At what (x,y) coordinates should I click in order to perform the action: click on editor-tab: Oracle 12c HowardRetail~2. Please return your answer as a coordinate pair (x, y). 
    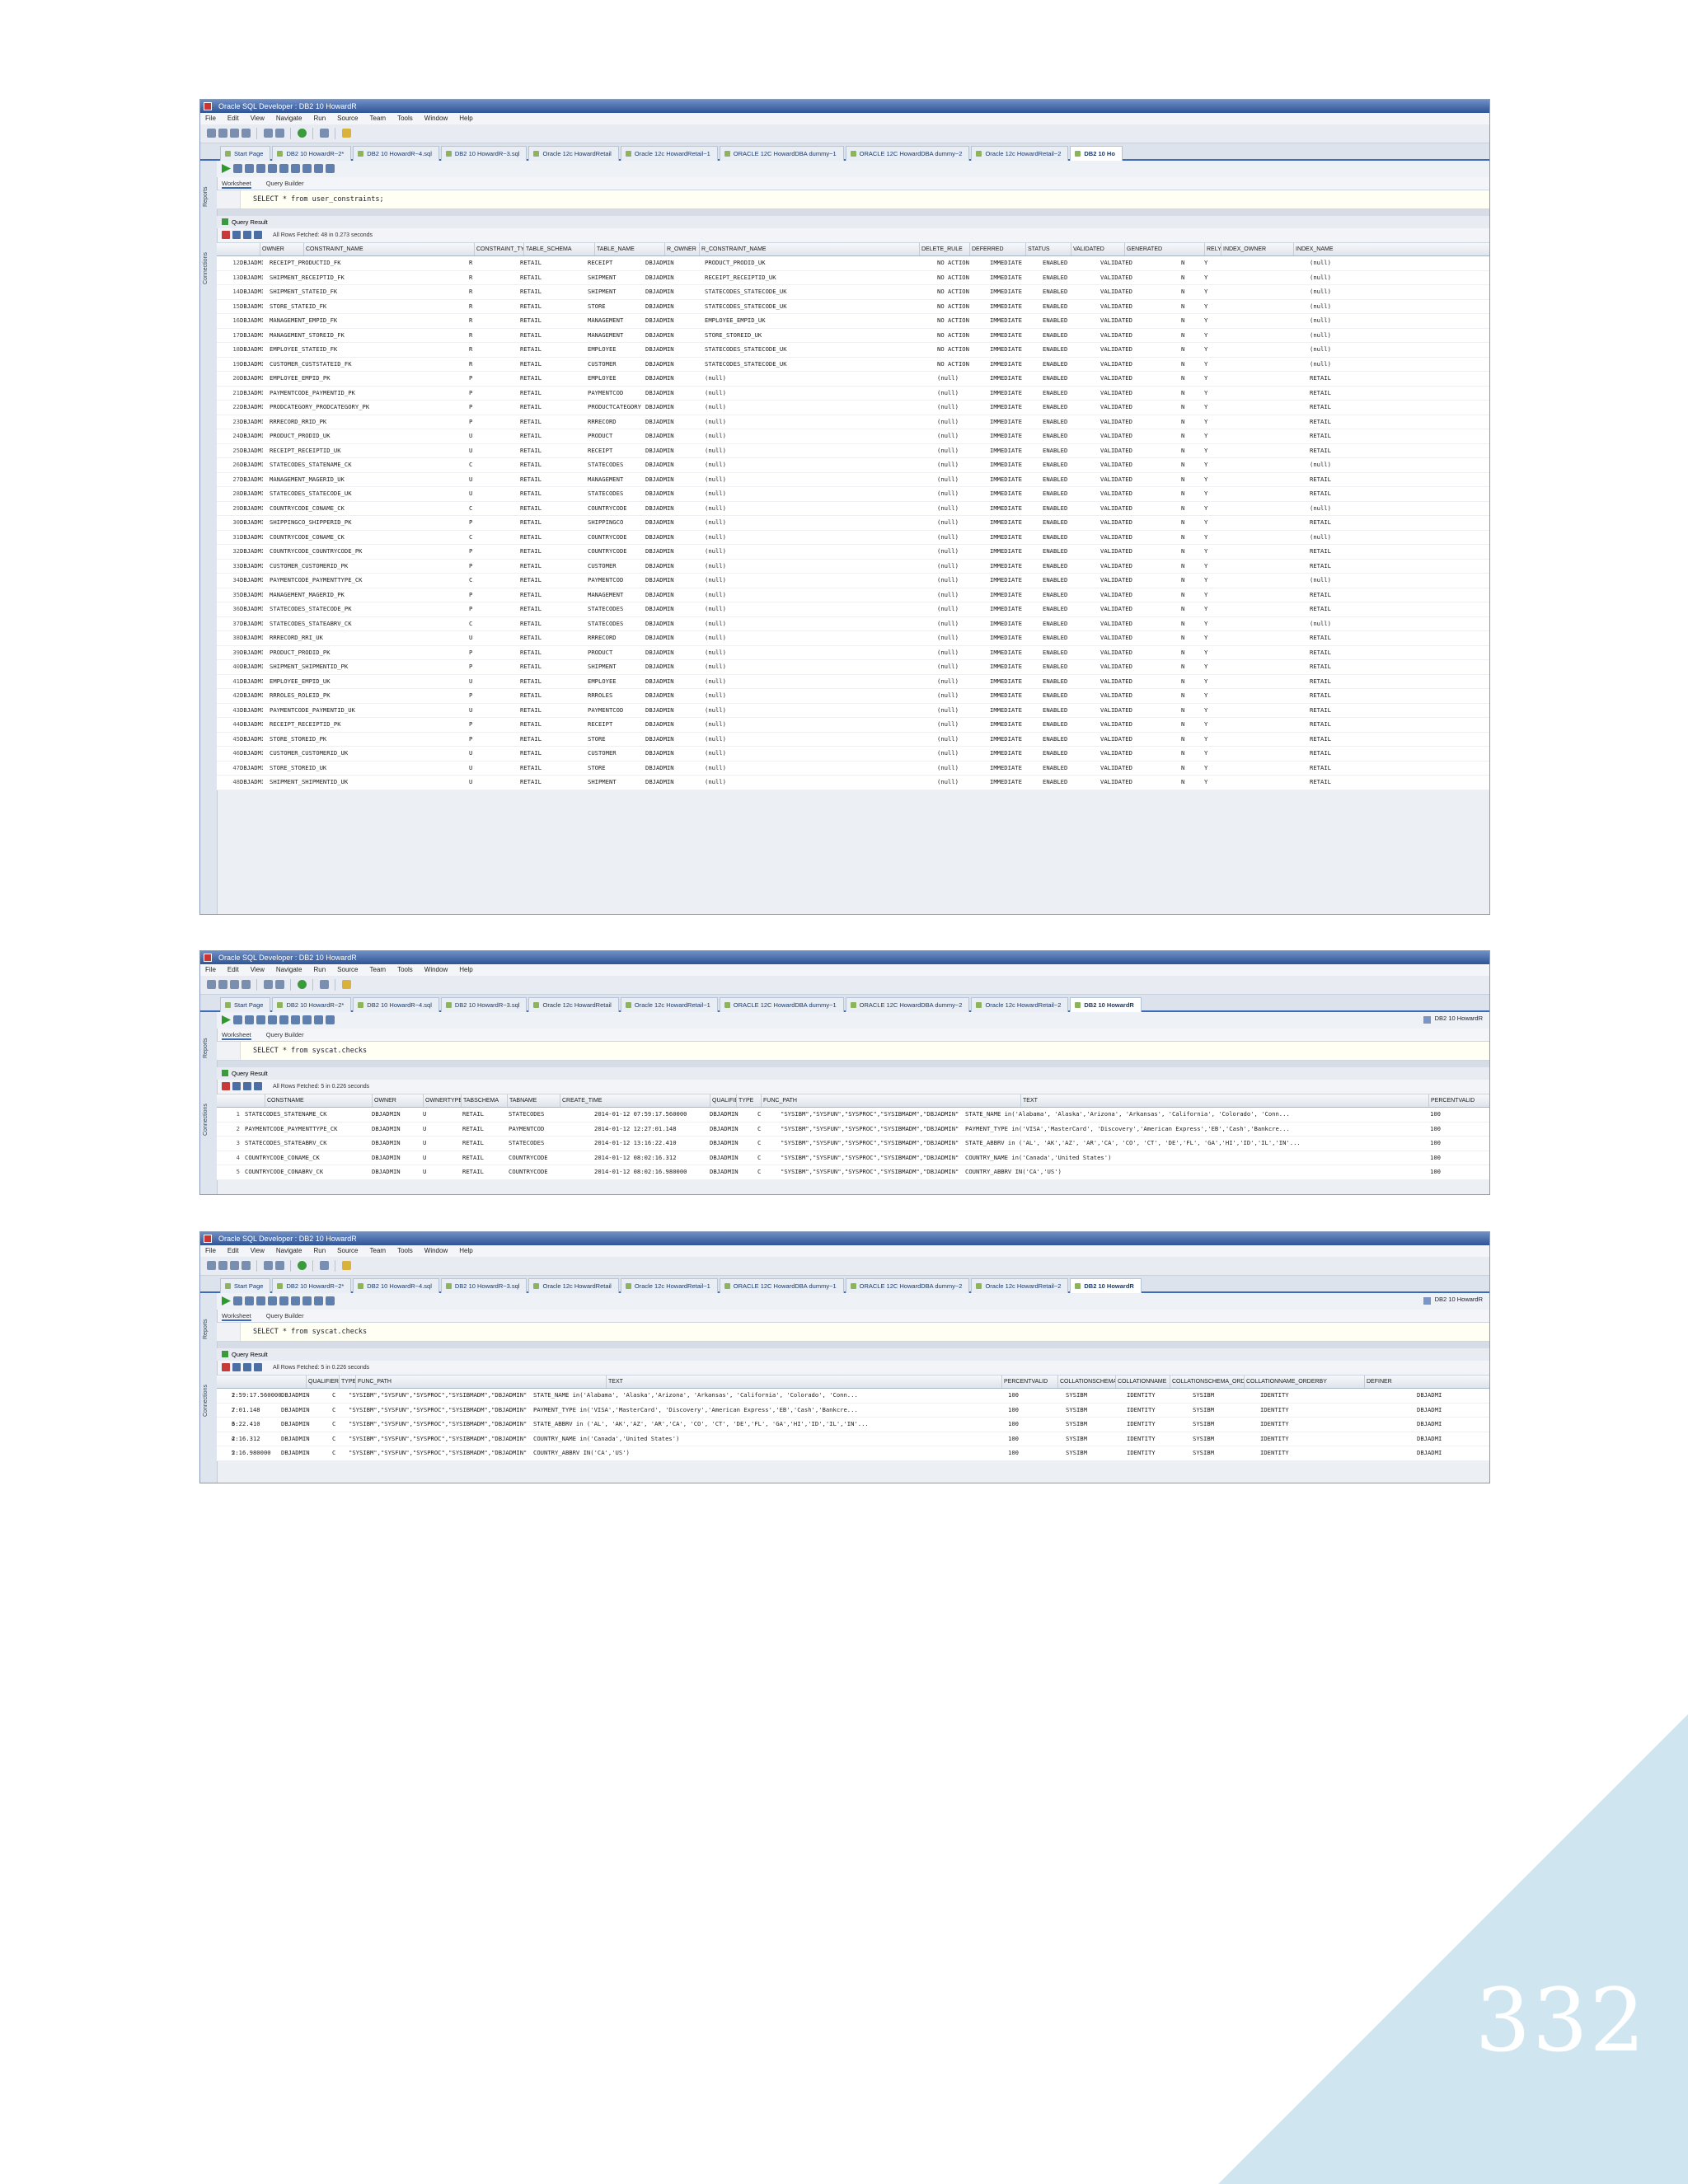
    Looking at the image, I should click on (1020, 153).